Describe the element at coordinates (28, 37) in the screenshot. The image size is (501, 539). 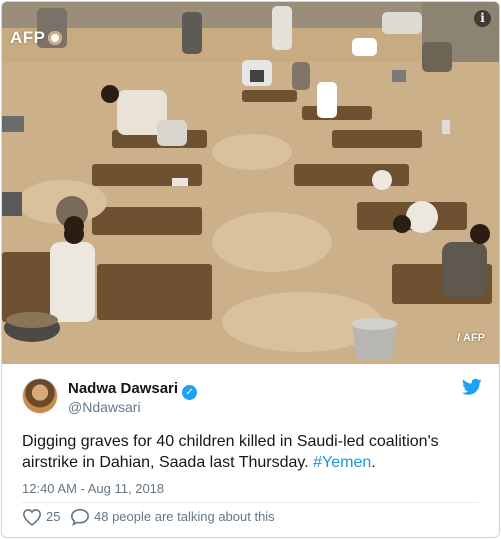
I see `agency-logo-text: AFP` at that location.